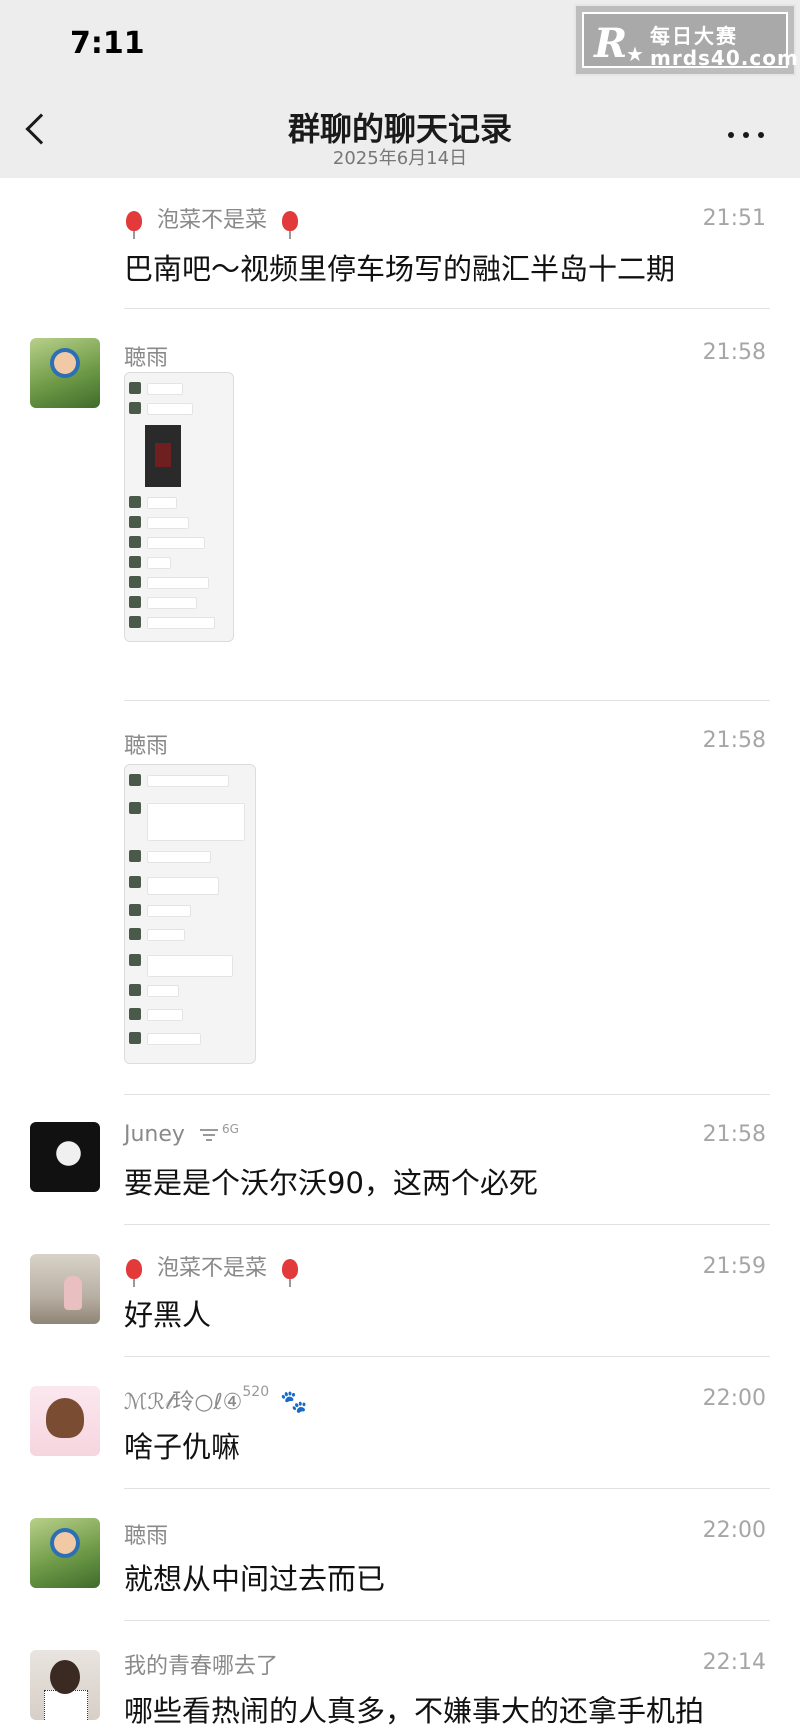 Image resolution: width=800 pixels, height=1733 pixels. What do you see at coordinates (400, 1677) in the screenshot?
I see `message-item: 我的青春哪去了 22:14 哪些看热闹的人真多，不嫌事大的还拿手机拍` at bounding box center [400, 1677].